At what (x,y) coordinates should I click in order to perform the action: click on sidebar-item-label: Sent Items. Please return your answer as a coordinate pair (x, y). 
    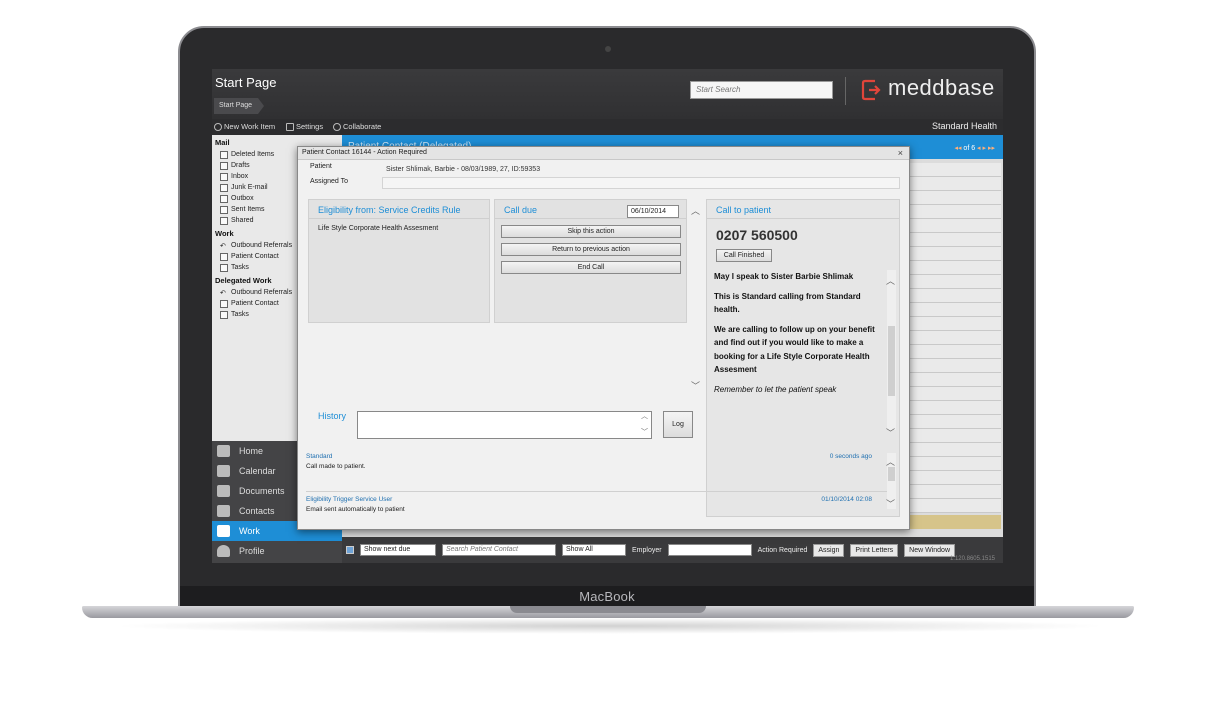
    Looking at the image, I should click on (248, 209).